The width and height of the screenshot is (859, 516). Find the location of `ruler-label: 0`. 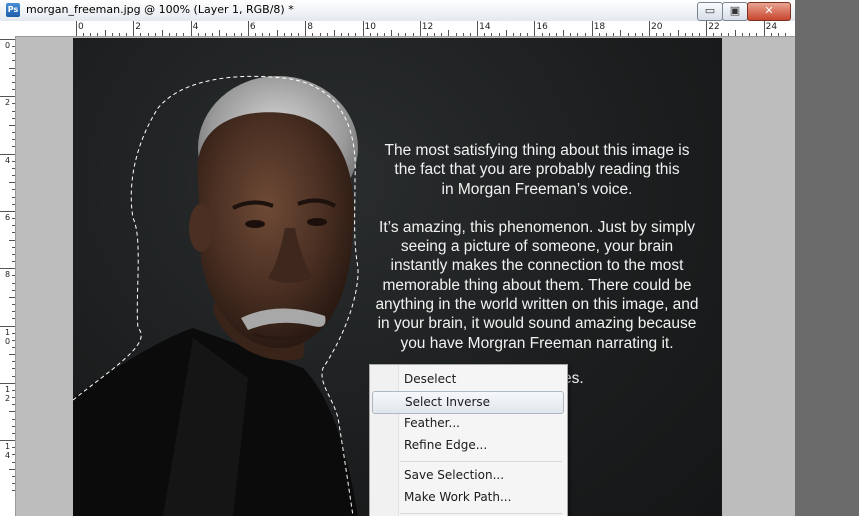

ruler-label: 0 is located at coordinates (81, 27).